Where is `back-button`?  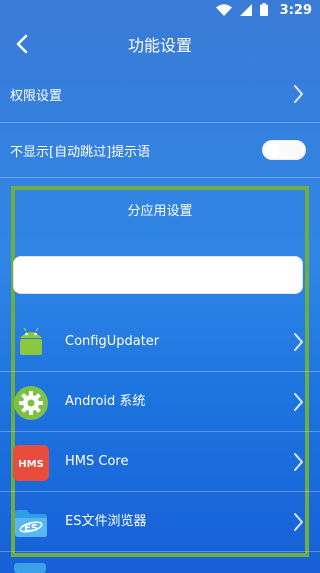
back-button is located at coordinates (22, 44).